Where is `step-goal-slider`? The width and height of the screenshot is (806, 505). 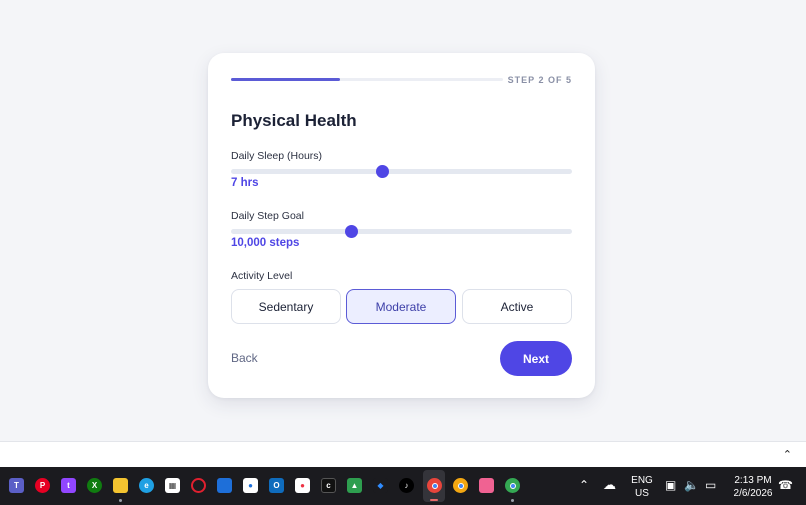 step-goal-slider is located at coordinates (401, 231).